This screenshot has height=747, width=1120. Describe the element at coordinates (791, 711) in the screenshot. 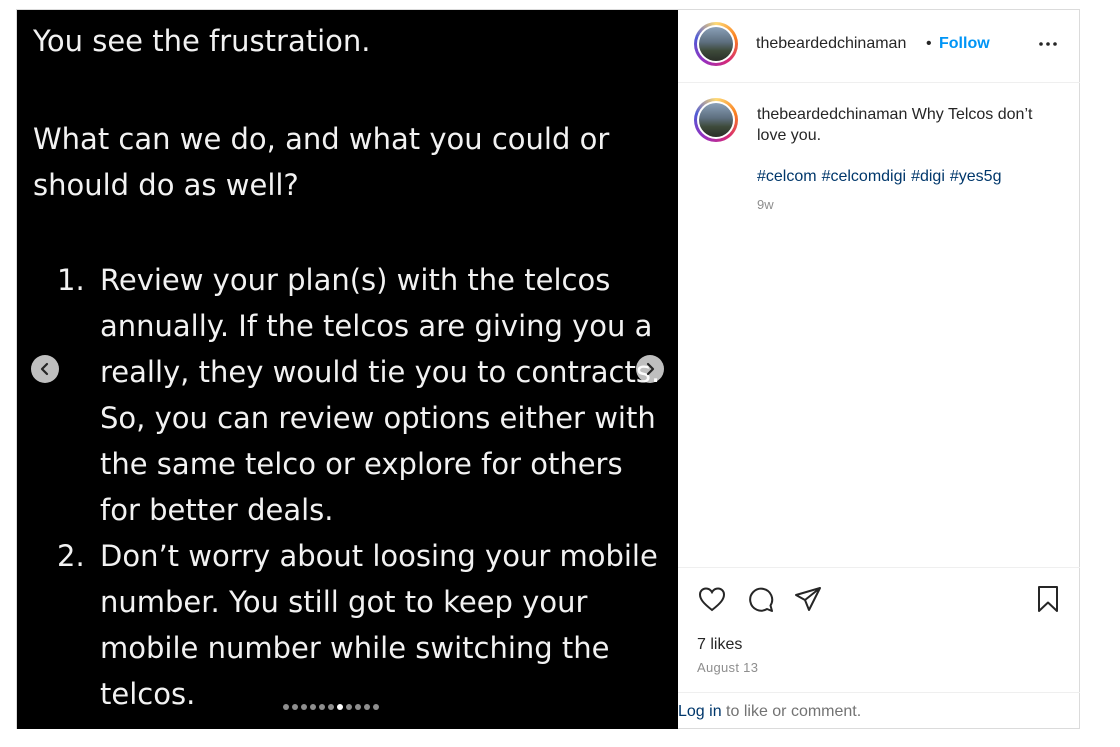

I see `login-rest: to like or comment.` at that location.